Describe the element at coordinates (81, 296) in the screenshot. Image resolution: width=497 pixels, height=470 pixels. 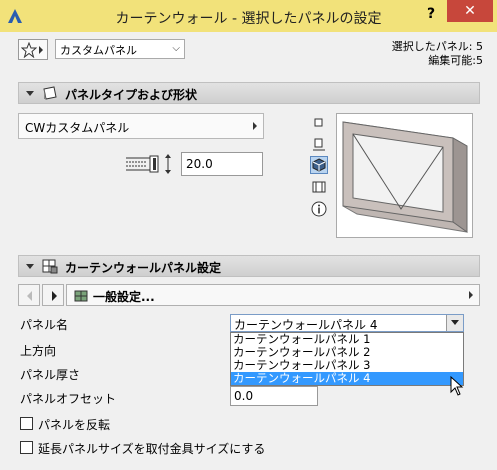
I see `general-settings-icon` at that location.